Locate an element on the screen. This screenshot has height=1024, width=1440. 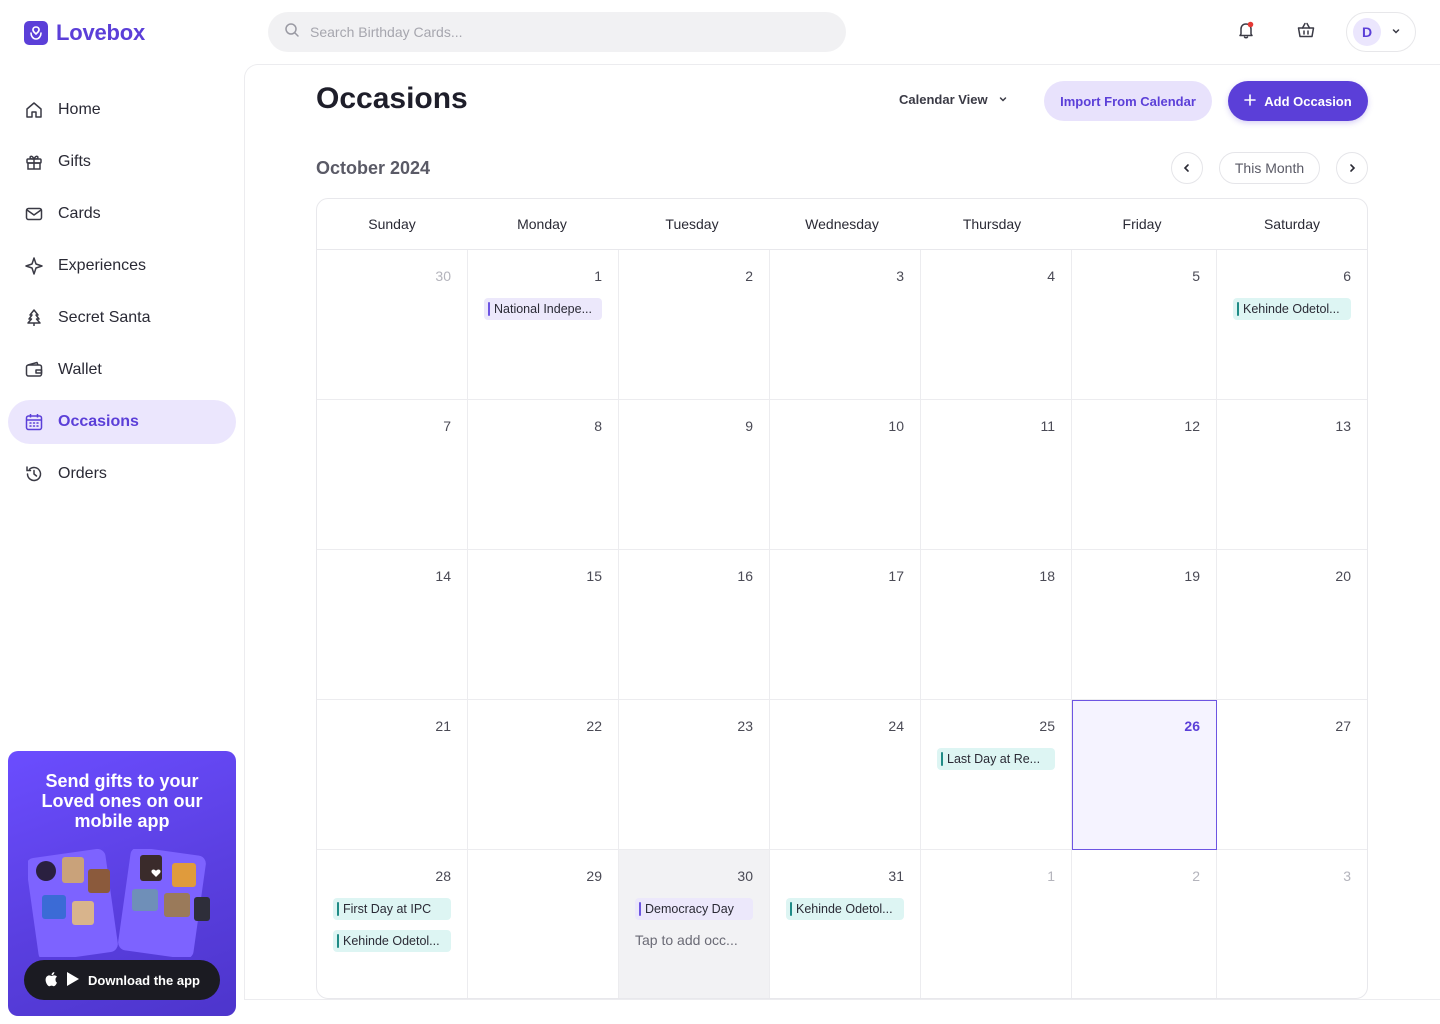
day-number: 17 is located at coordinates (896, 576).